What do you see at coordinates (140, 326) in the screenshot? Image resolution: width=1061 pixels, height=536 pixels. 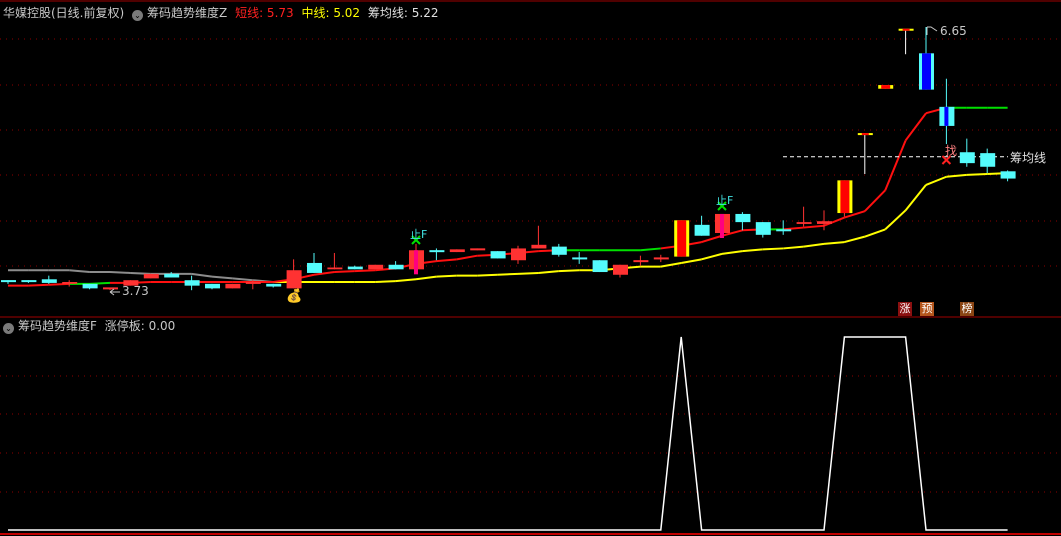 I see `limit-up-value: 涨停板: 0.00` at bounding box center [140, 326].